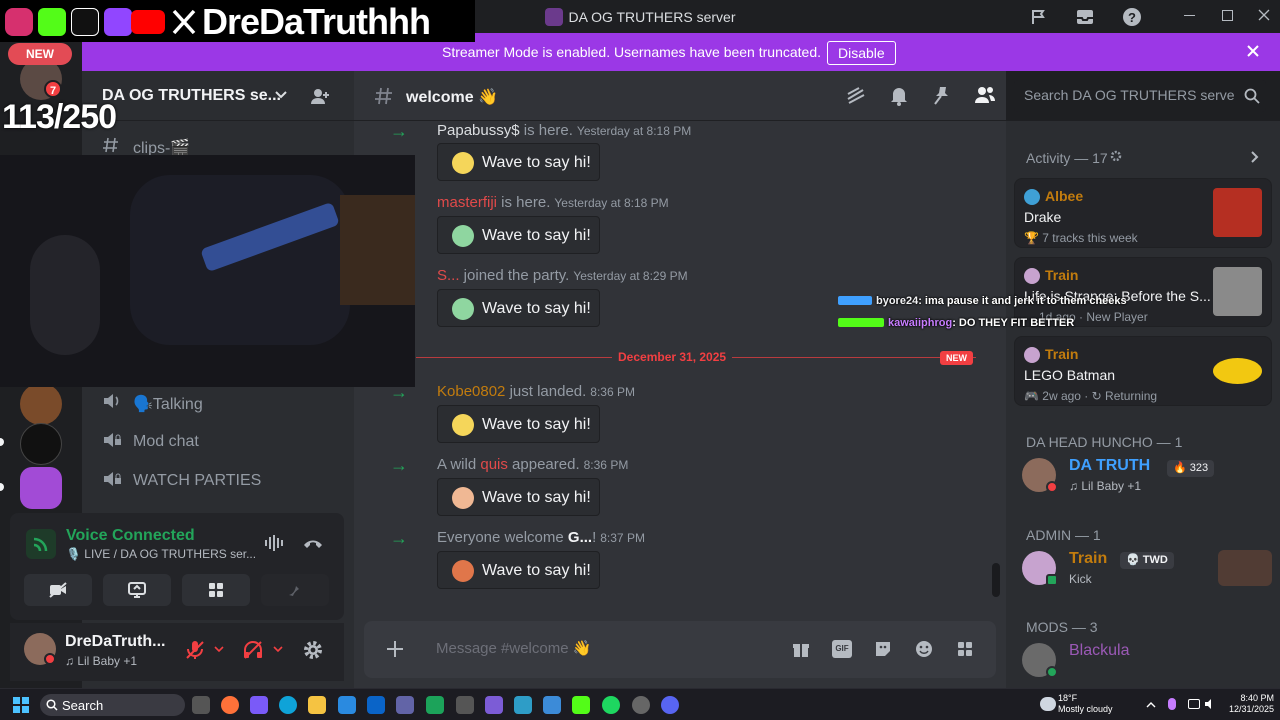 The image size is (1280, 720). What do you see at coordinates (523, 705) in the screenshot?
I see `app-icon-teal` at bounding box center [523, 705].